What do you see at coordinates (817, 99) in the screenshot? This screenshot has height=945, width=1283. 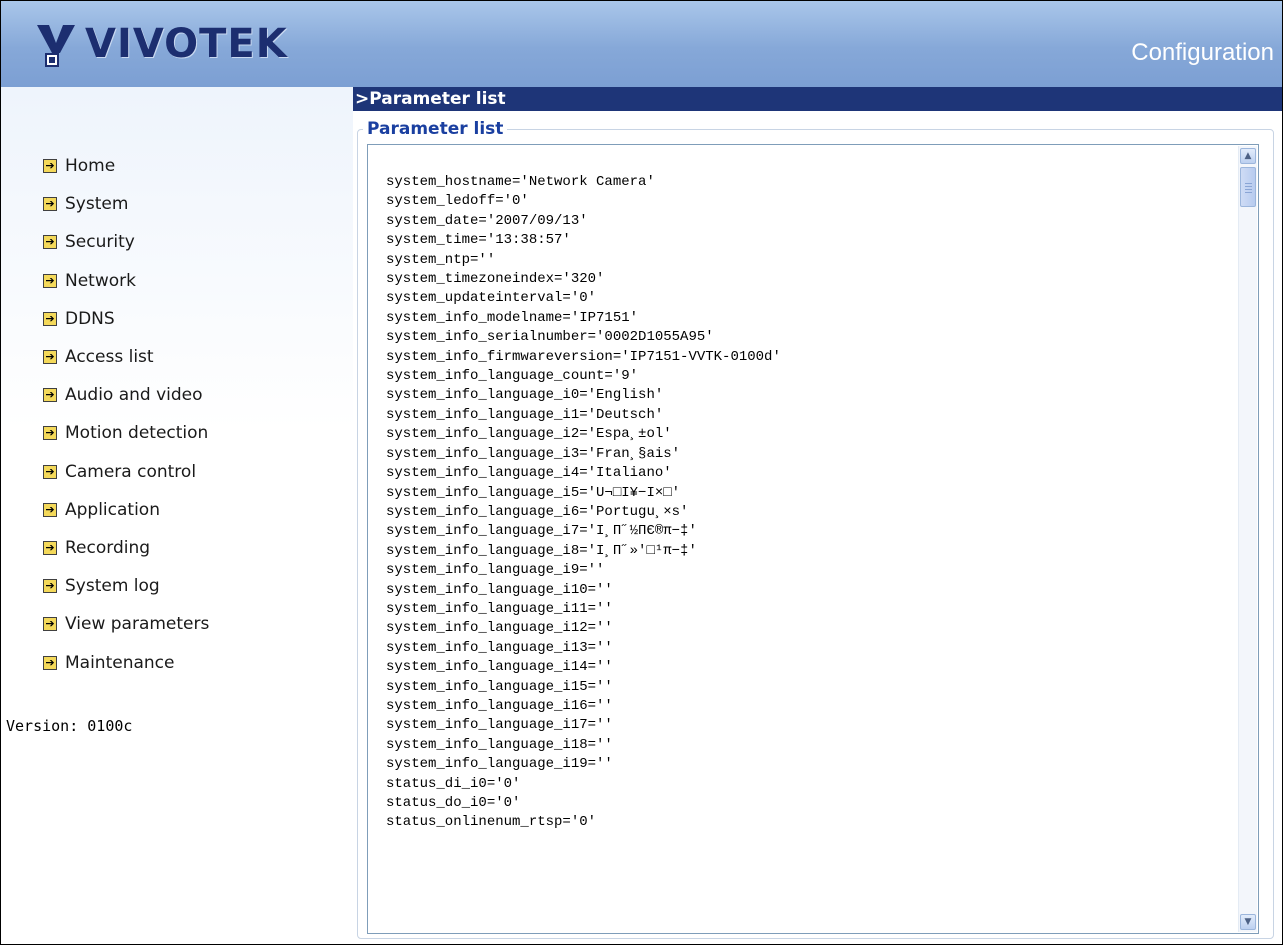 I see `section-titlebar: >Parameter list` at bounding box center [817, 99].